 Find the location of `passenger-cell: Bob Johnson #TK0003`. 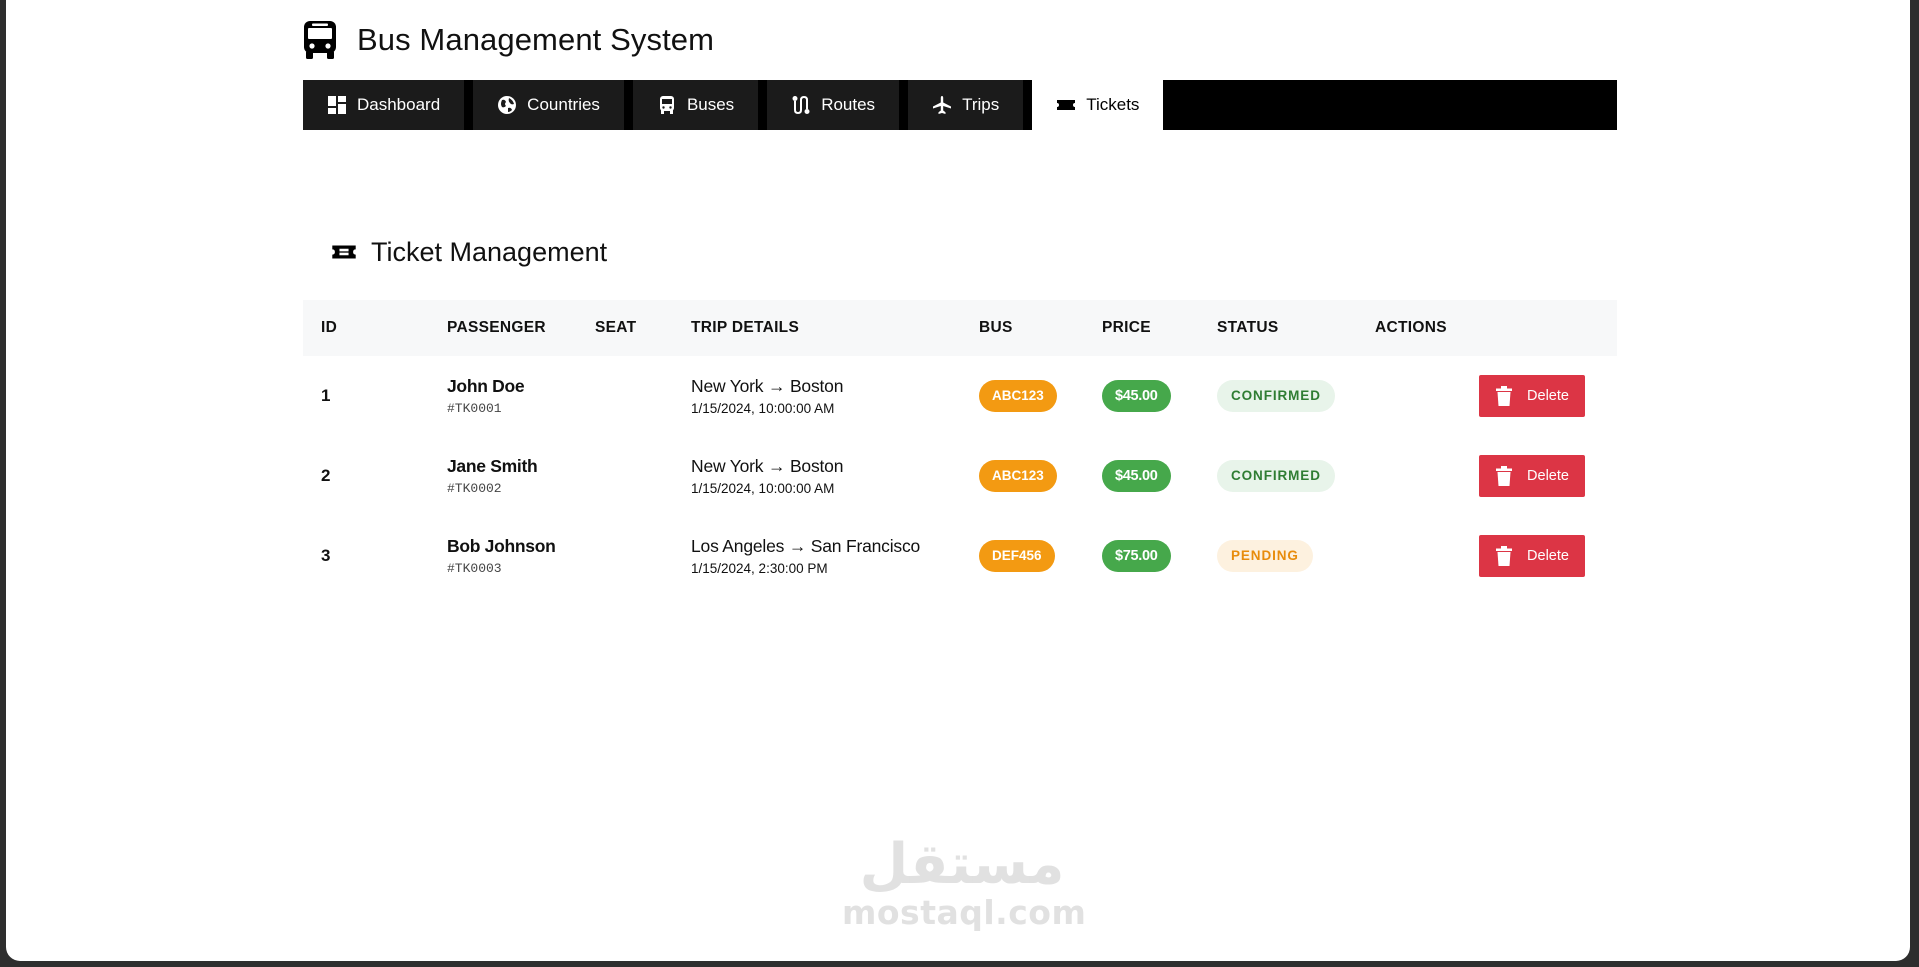

passenger-cell: Bob Johnson #TK0003 is located at coordinates (501, 556).